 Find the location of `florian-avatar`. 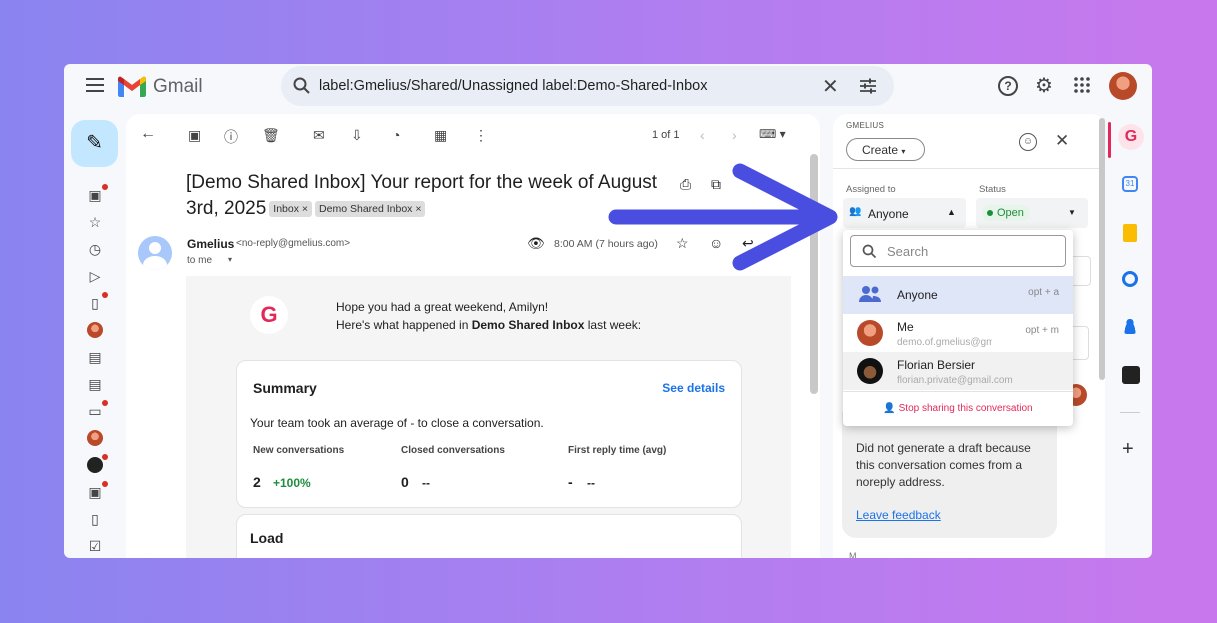

florian-avatar is located at coordinates (870, 371).